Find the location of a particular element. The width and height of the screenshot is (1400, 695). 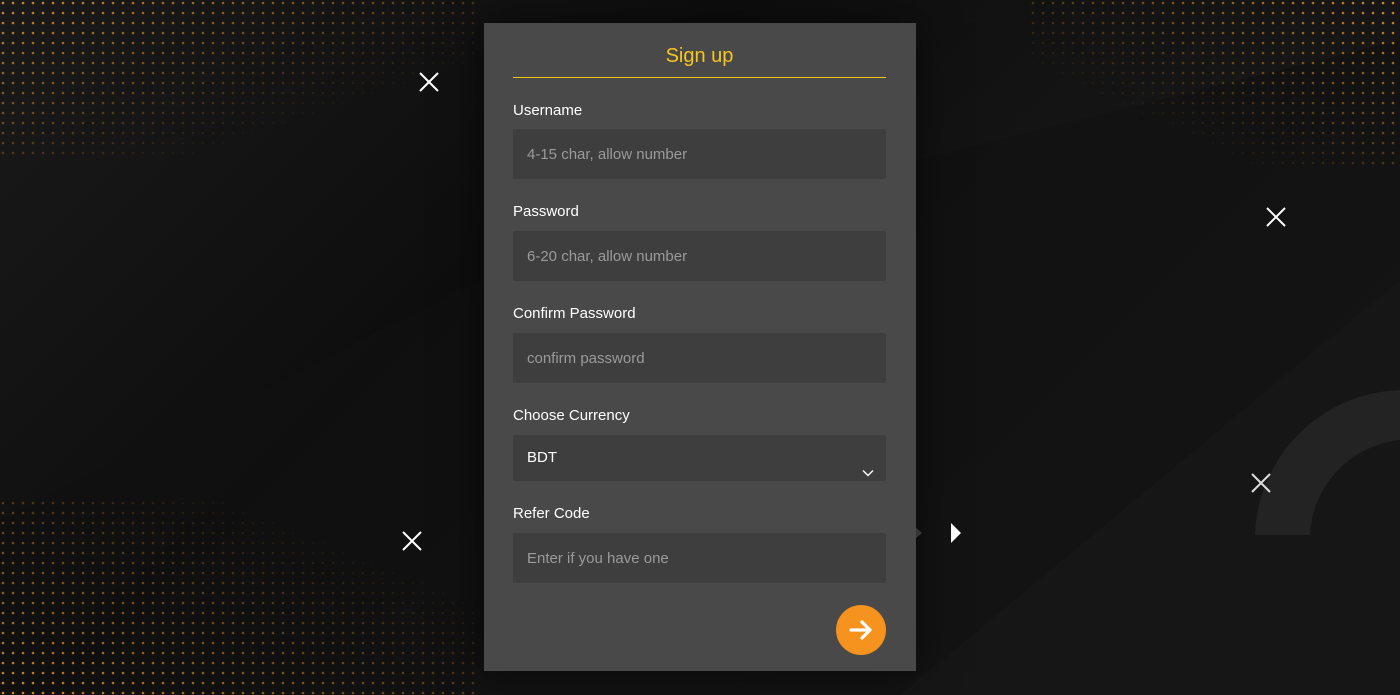

submit-button is located at coordinates (861, 630).